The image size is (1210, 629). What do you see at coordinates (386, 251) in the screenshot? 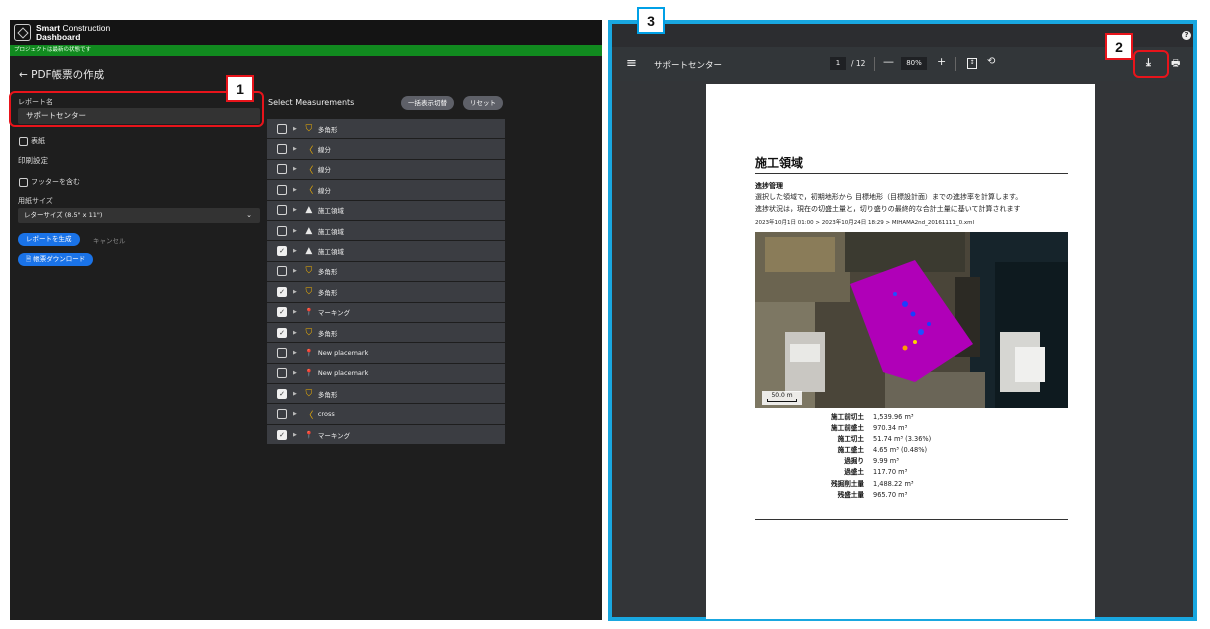
I see `measurement-row: ✓ ▶ ▲ 施工領域` at bounding box center [386, 251].